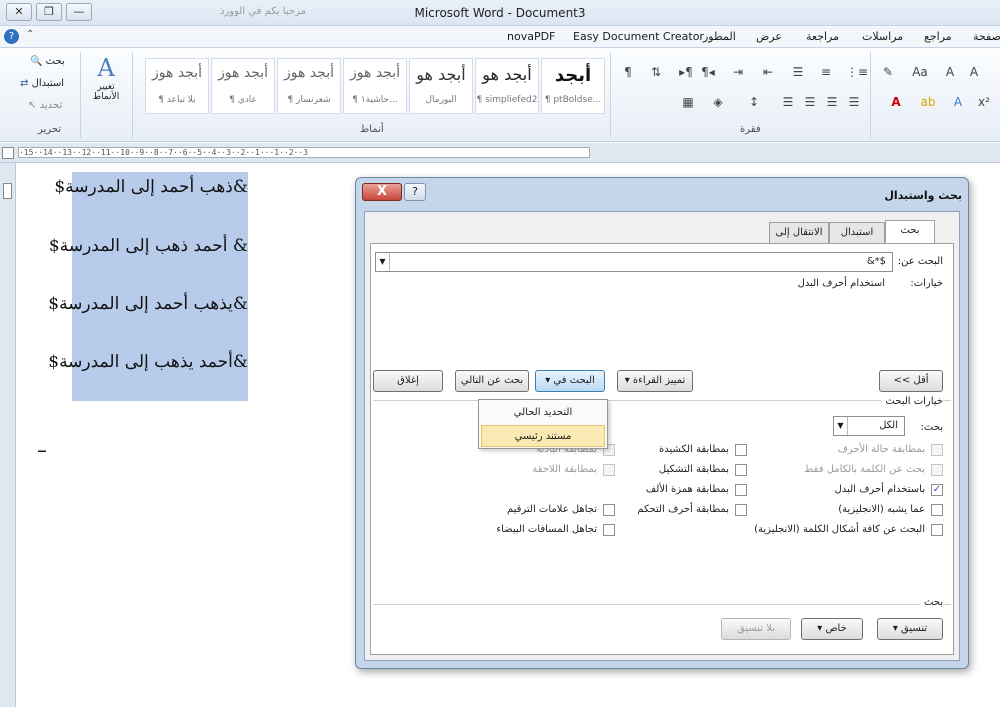 This screenshot has width=1000, height=707. What do you see at coordinates (531, 36) in the screenshot?
I see `tab-novapdf: novaPDF` at bounding box center [531, 36].